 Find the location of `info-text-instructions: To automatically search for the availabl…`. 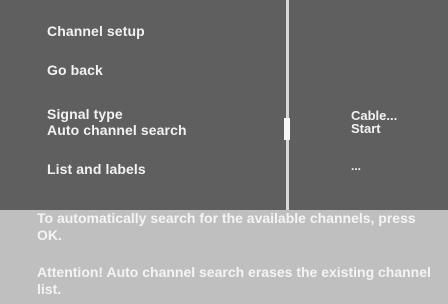

info-text-instructions: To automatically search for the availabl… is located at coordinates (226, 226).